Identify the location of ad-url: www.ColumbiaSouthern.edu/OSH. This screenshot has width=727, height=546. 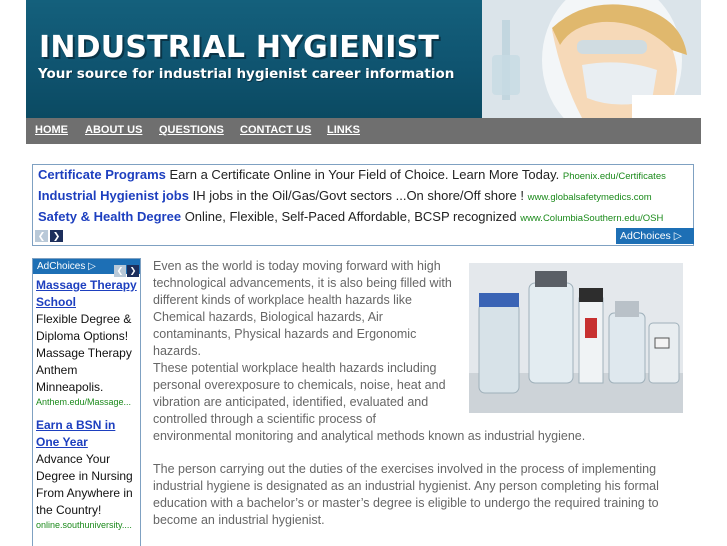
(591, 218).